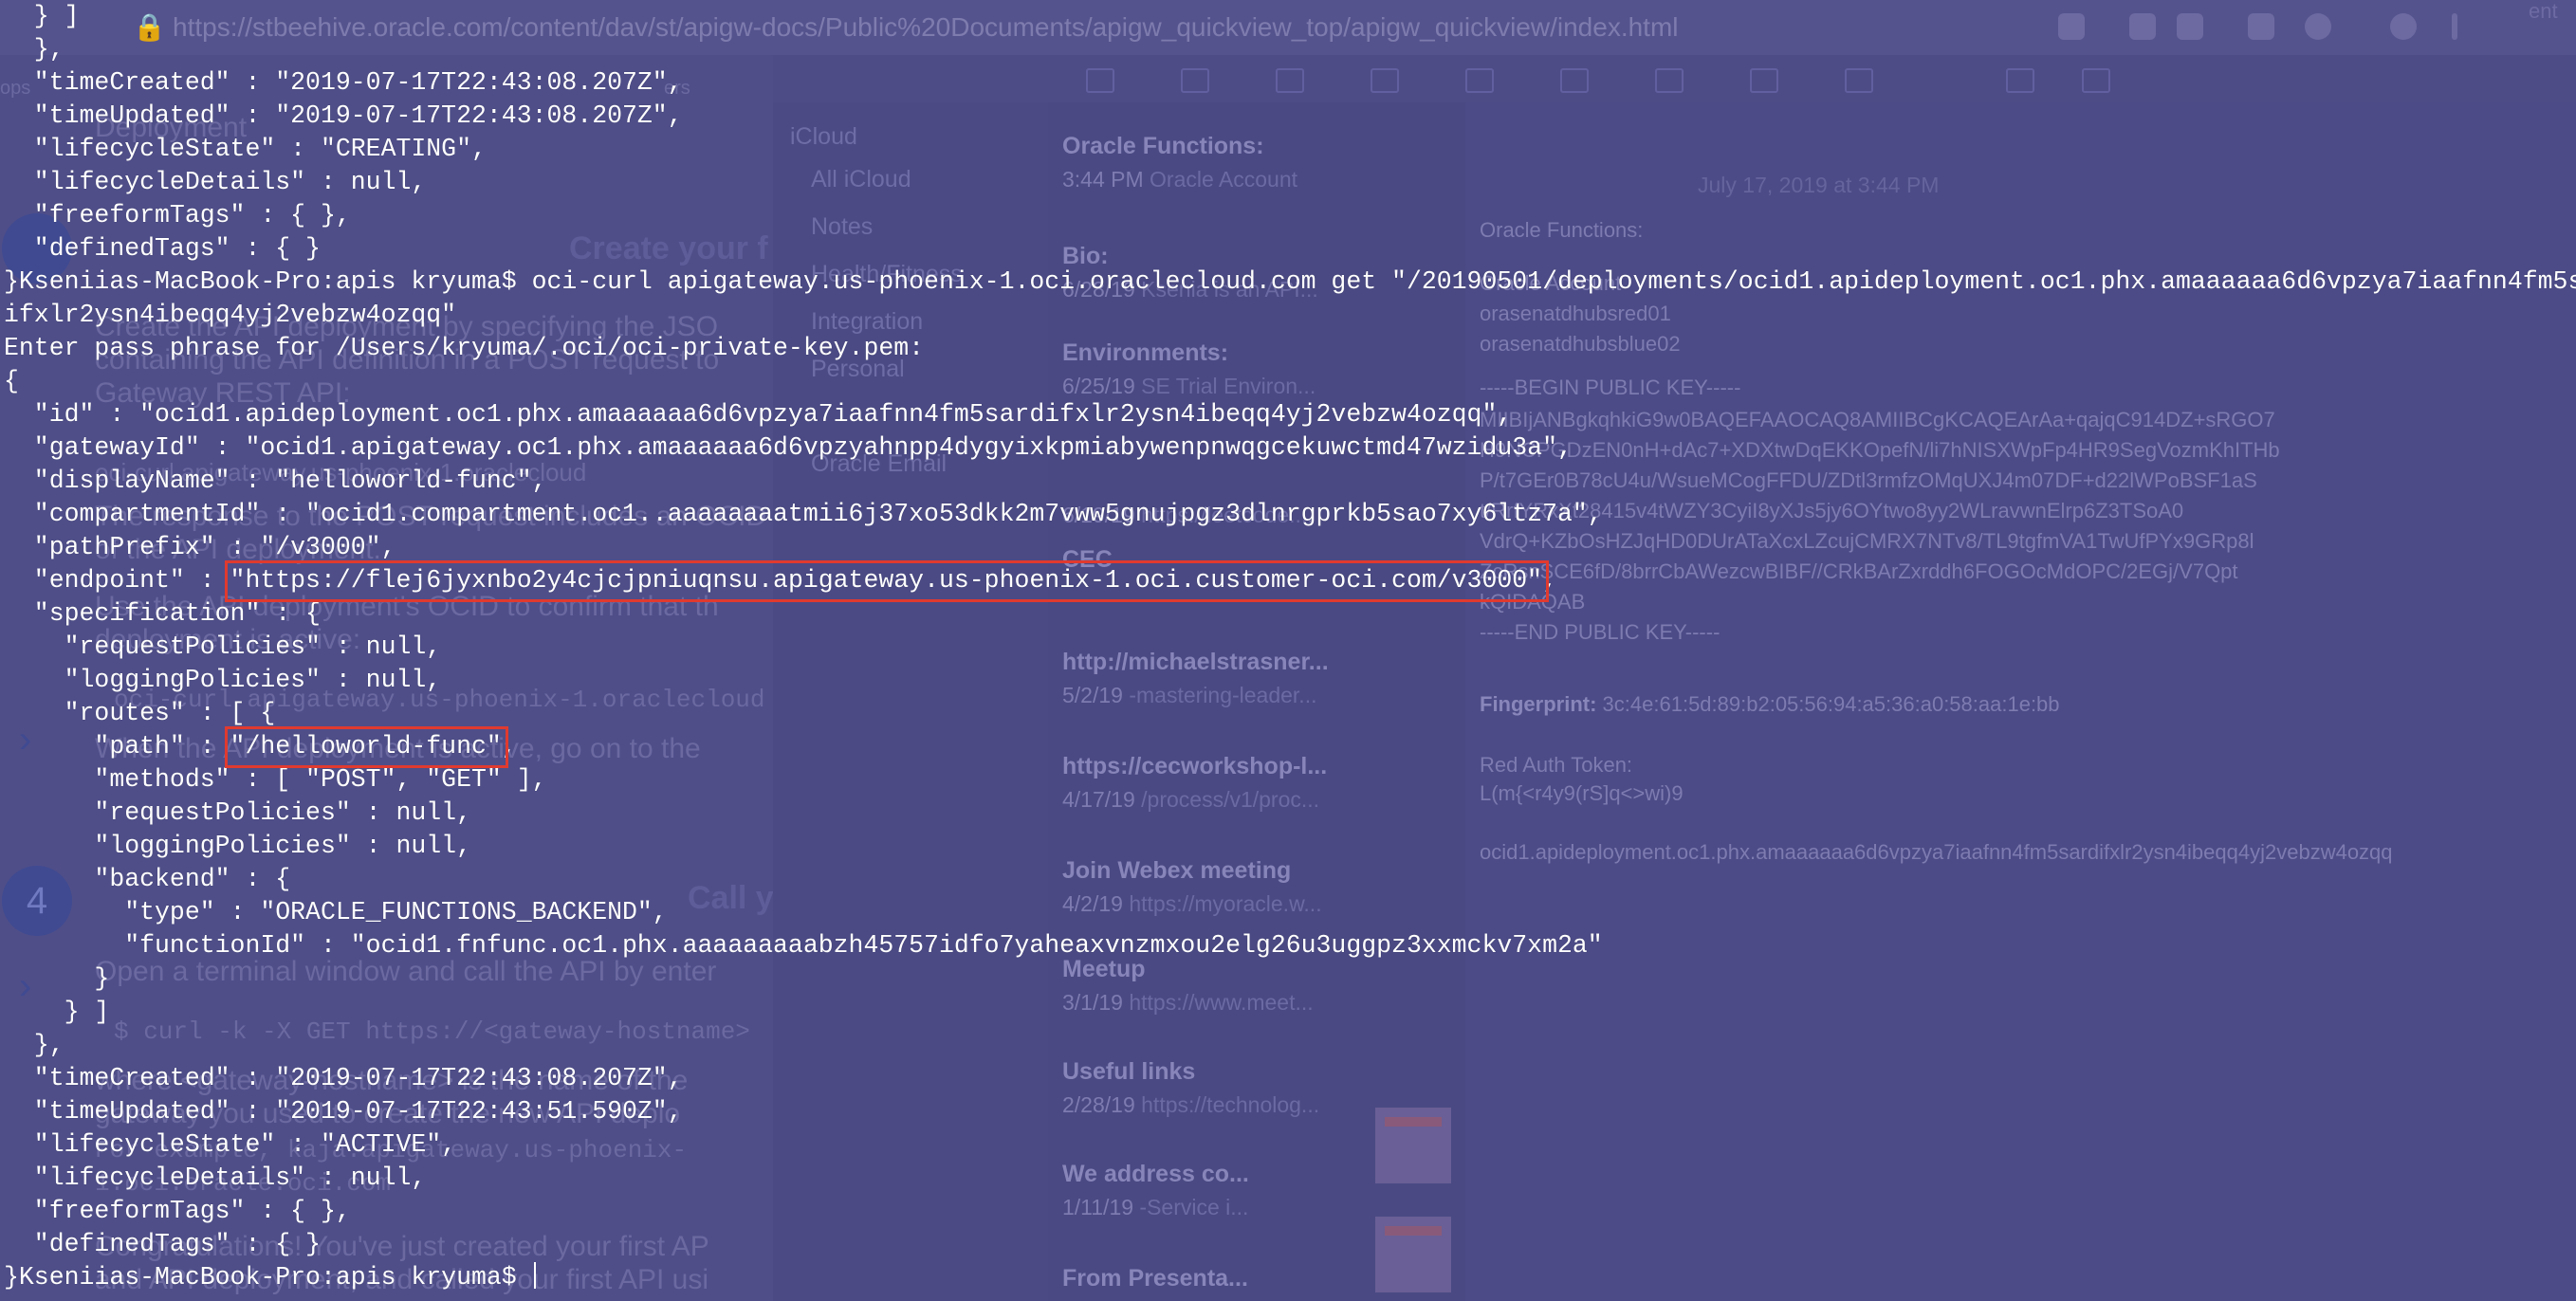  What do you see at coordinates (147, 879) in the screenshot?
I see `terminal-line-text: "backend" : {` at bounding box center [147, 879].